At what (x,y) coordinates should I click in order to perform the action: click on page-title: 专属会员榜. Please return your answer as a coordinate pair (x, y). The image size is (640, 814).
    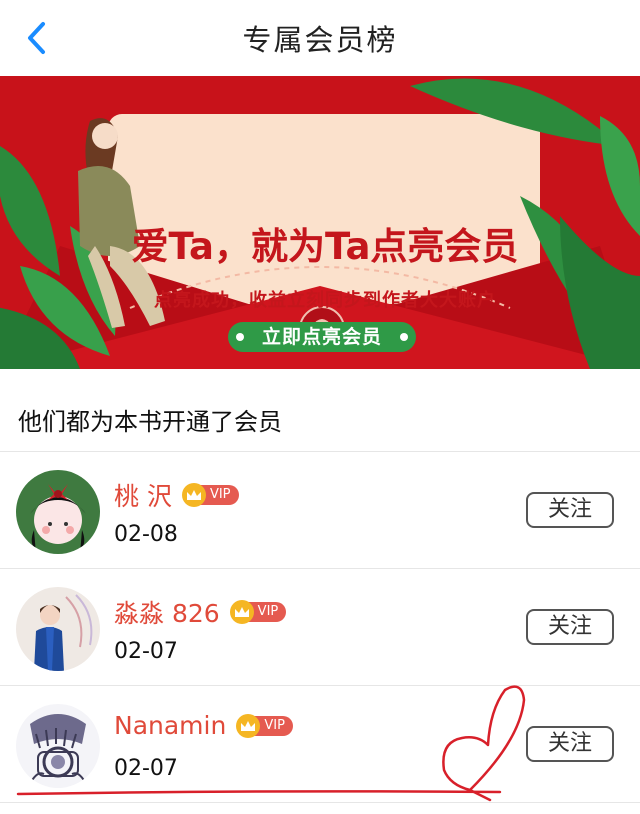
    Looking at the image, I should click on (320, 40).